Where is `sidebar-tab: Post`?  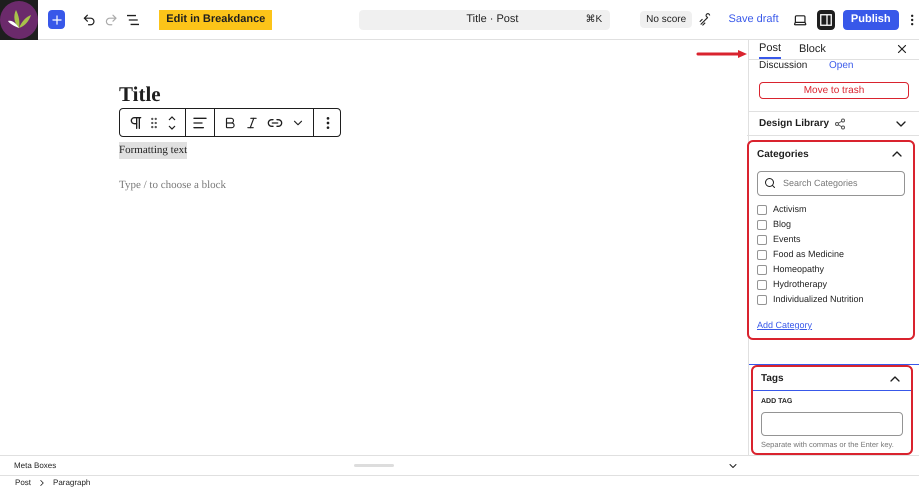
sidebar-tab: Post is located at coordinates (770, 49).